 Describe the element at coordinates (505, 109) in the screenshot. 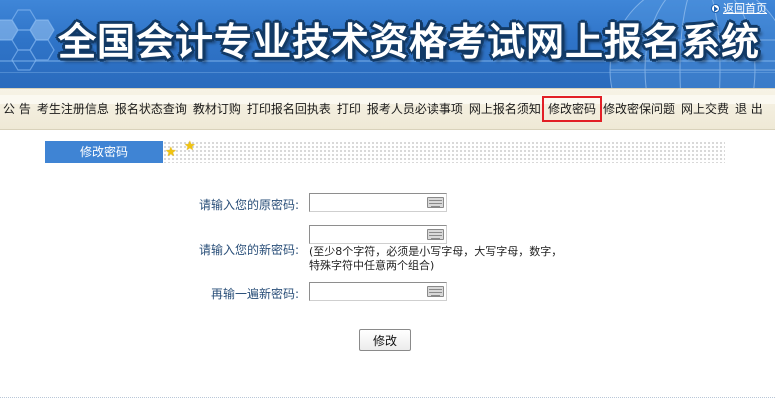

I see `nav-item-online-notice: 网上报名须知` at that location.